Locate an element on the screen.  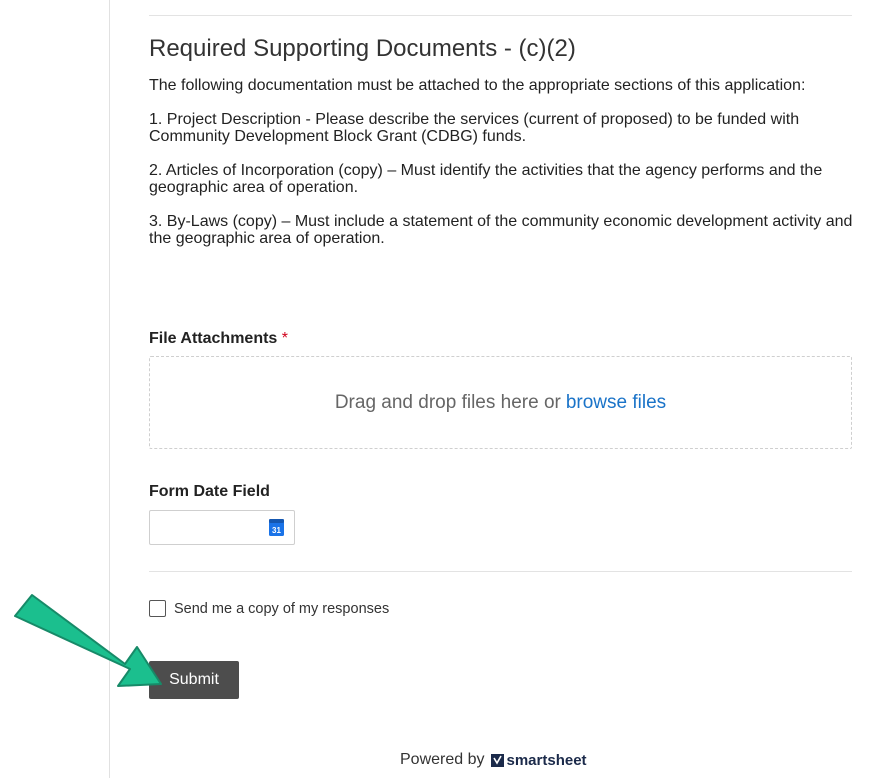
file-attachments-label-text: File Attachments is located at coordinates (213, 338).